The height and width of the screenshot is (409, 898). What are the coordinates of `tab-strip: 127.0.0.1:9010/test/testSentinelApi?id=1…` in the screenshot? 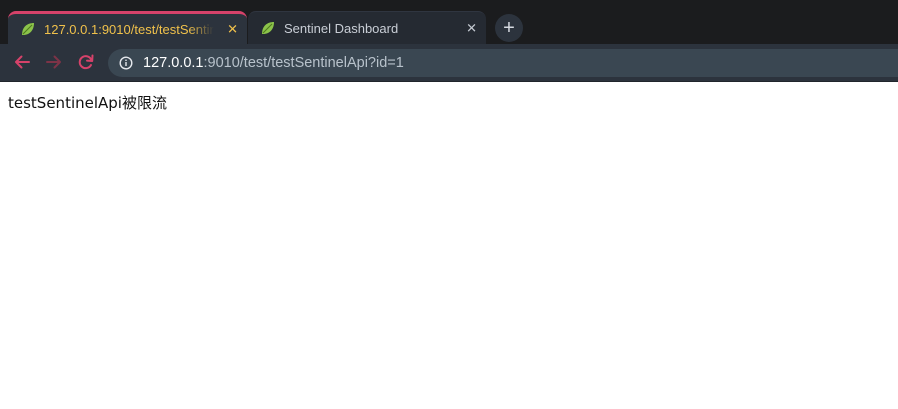 It's located at (449, 22).